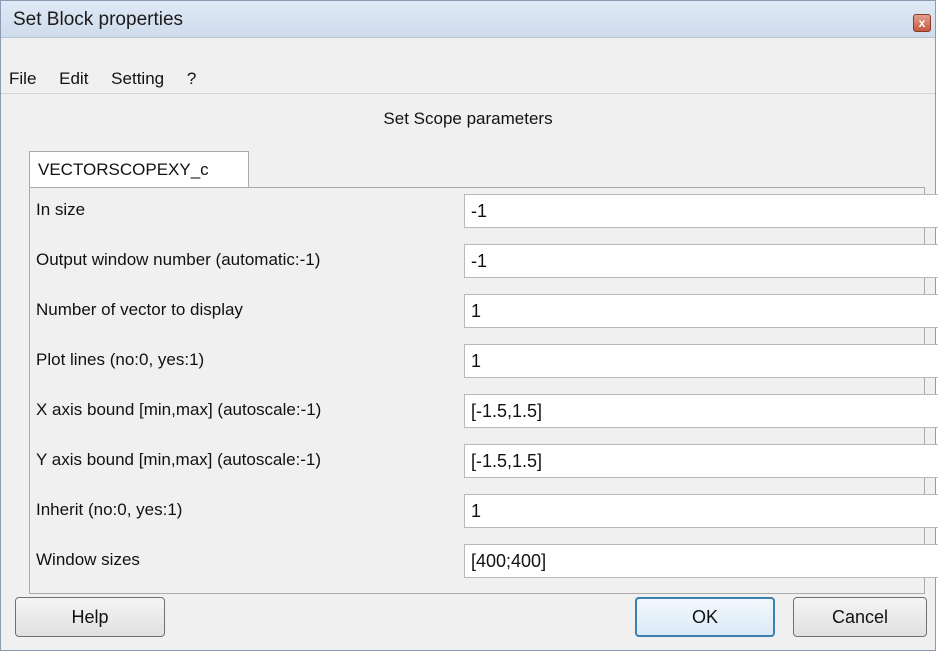 The image size is (938, 653). Describe the element at coordinates (705, 617) in the screenshot. I see `ok-button: OK` at that location.